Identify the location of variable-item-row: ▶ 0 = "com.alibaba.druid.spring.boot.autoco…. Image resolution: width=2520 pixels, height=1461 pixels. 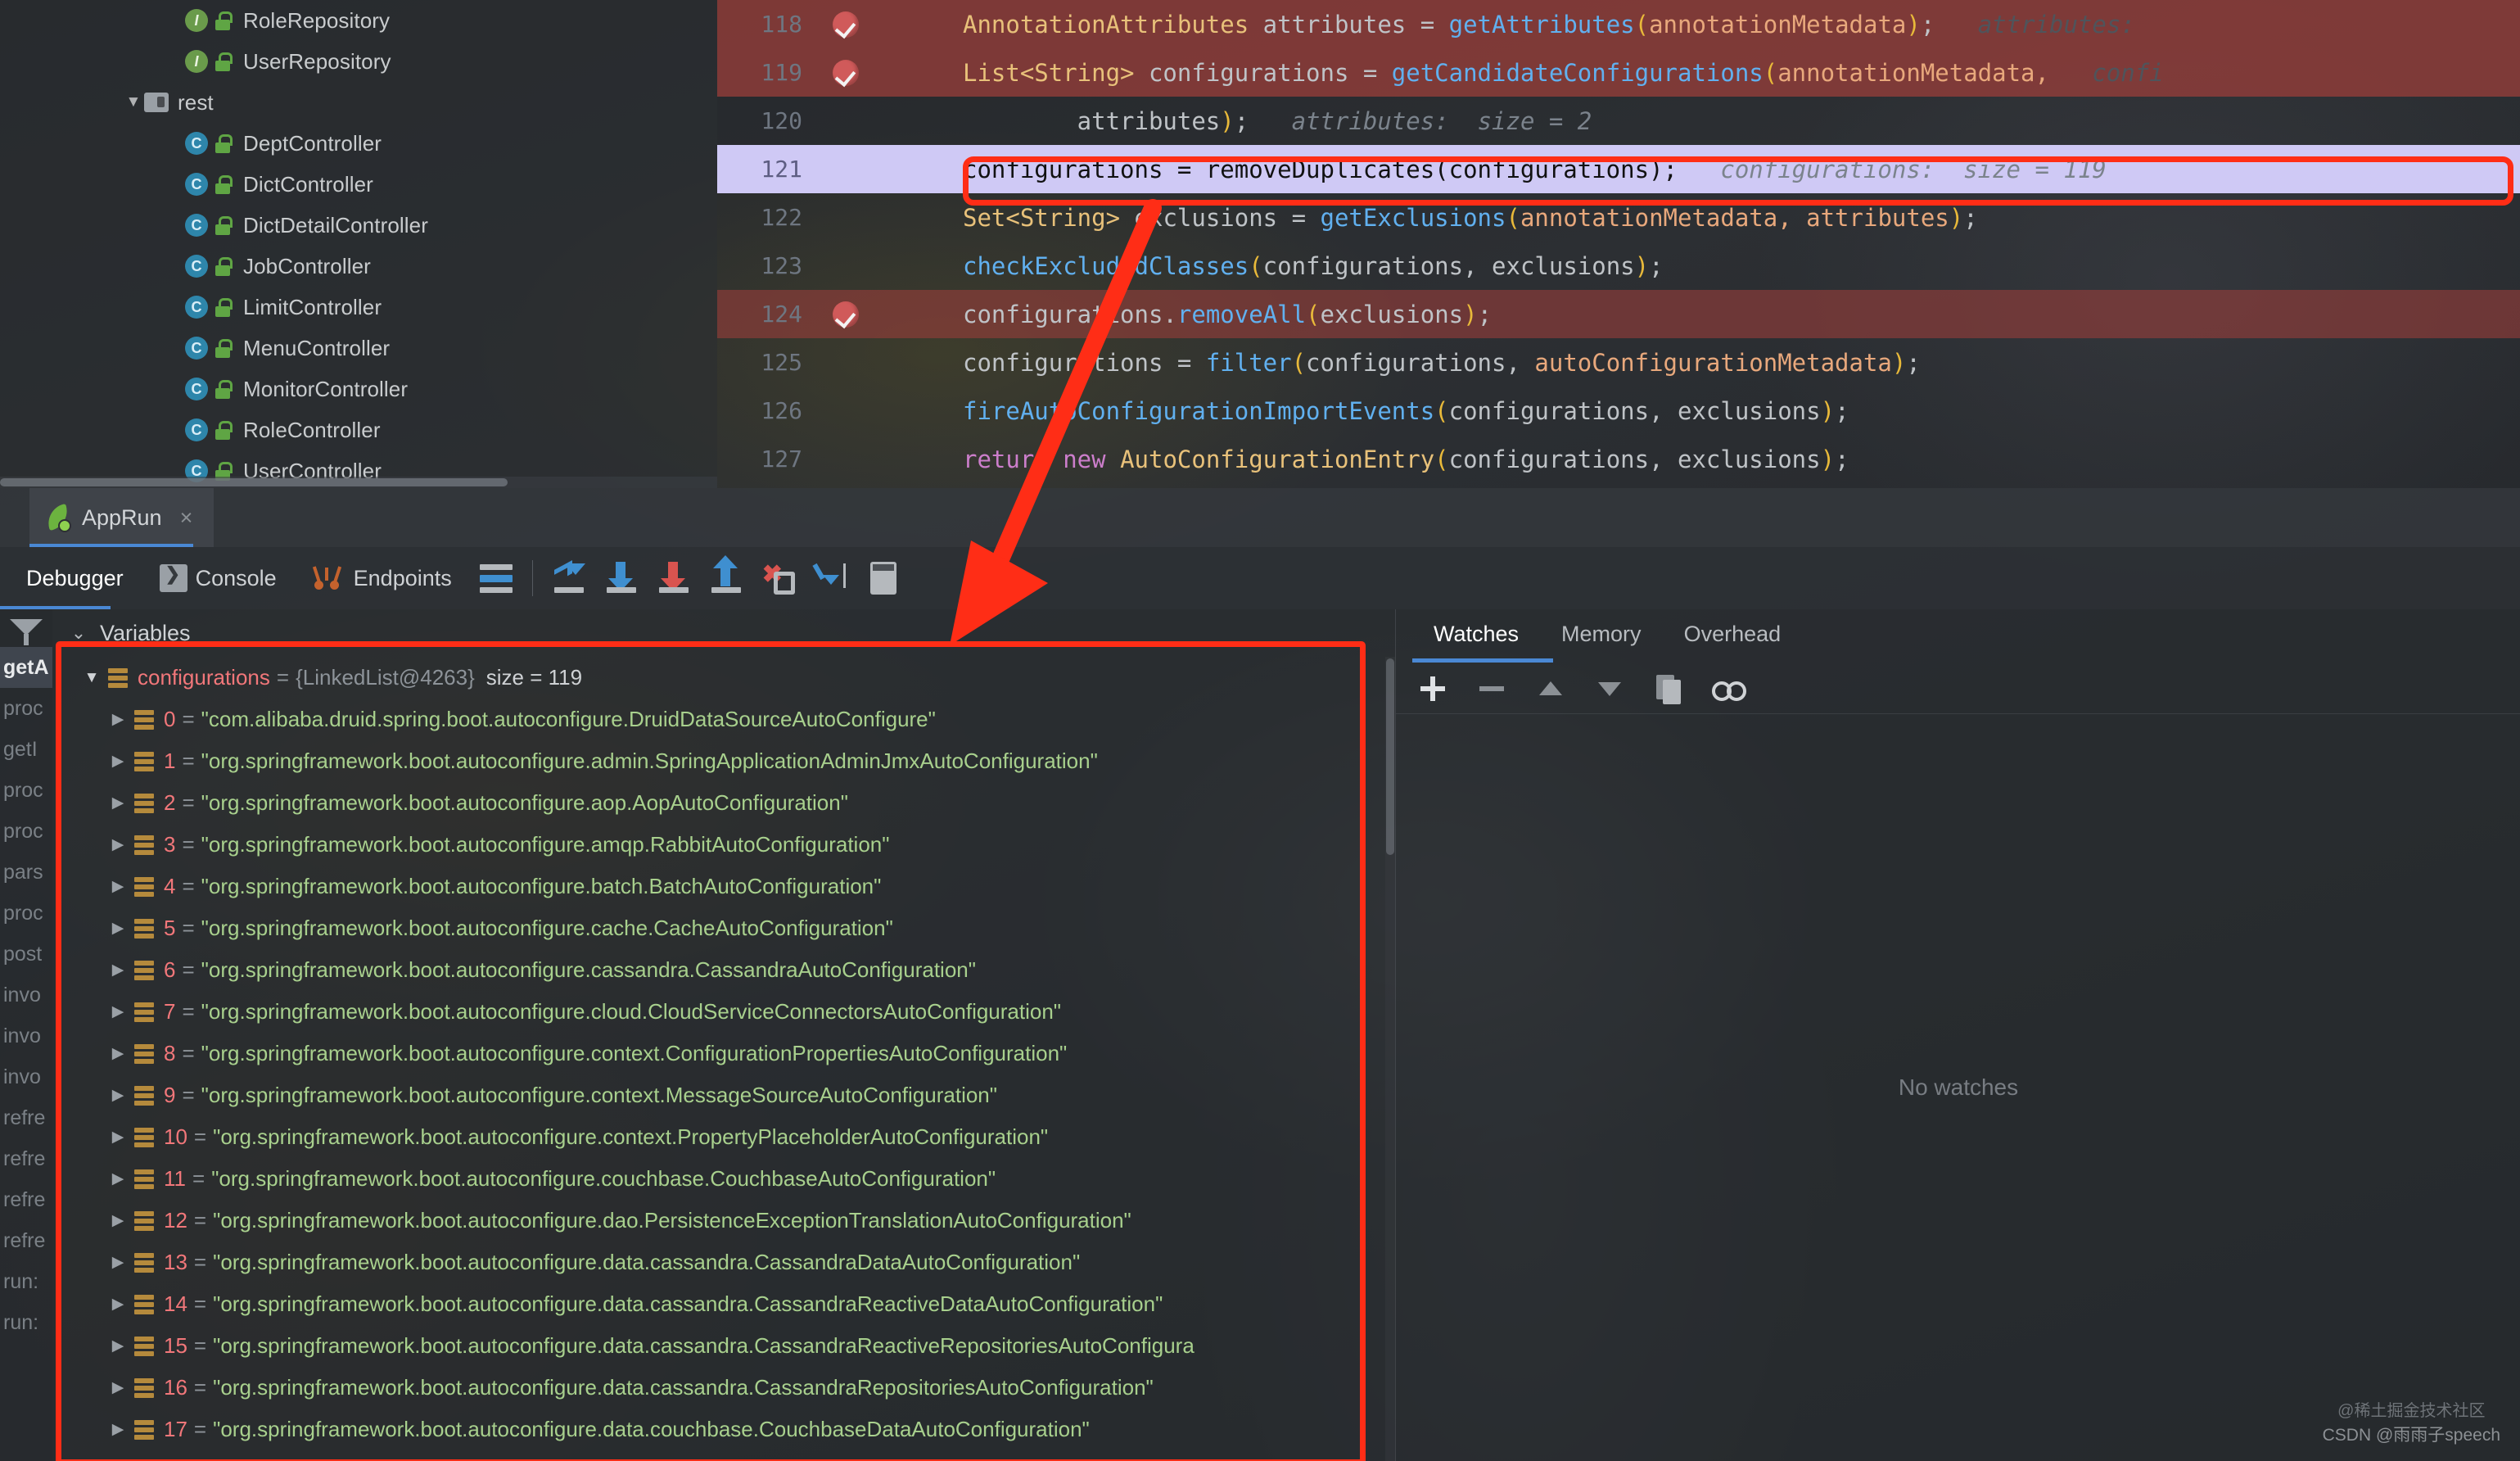
(723, 719).